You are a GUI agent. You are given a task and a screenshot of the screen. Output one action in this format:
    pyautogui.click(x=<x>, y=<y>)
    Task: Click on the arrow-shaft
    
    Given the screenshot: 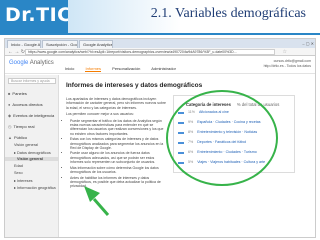 What is the action you would take?
    pyautogui.click(x=101, y=207)
    